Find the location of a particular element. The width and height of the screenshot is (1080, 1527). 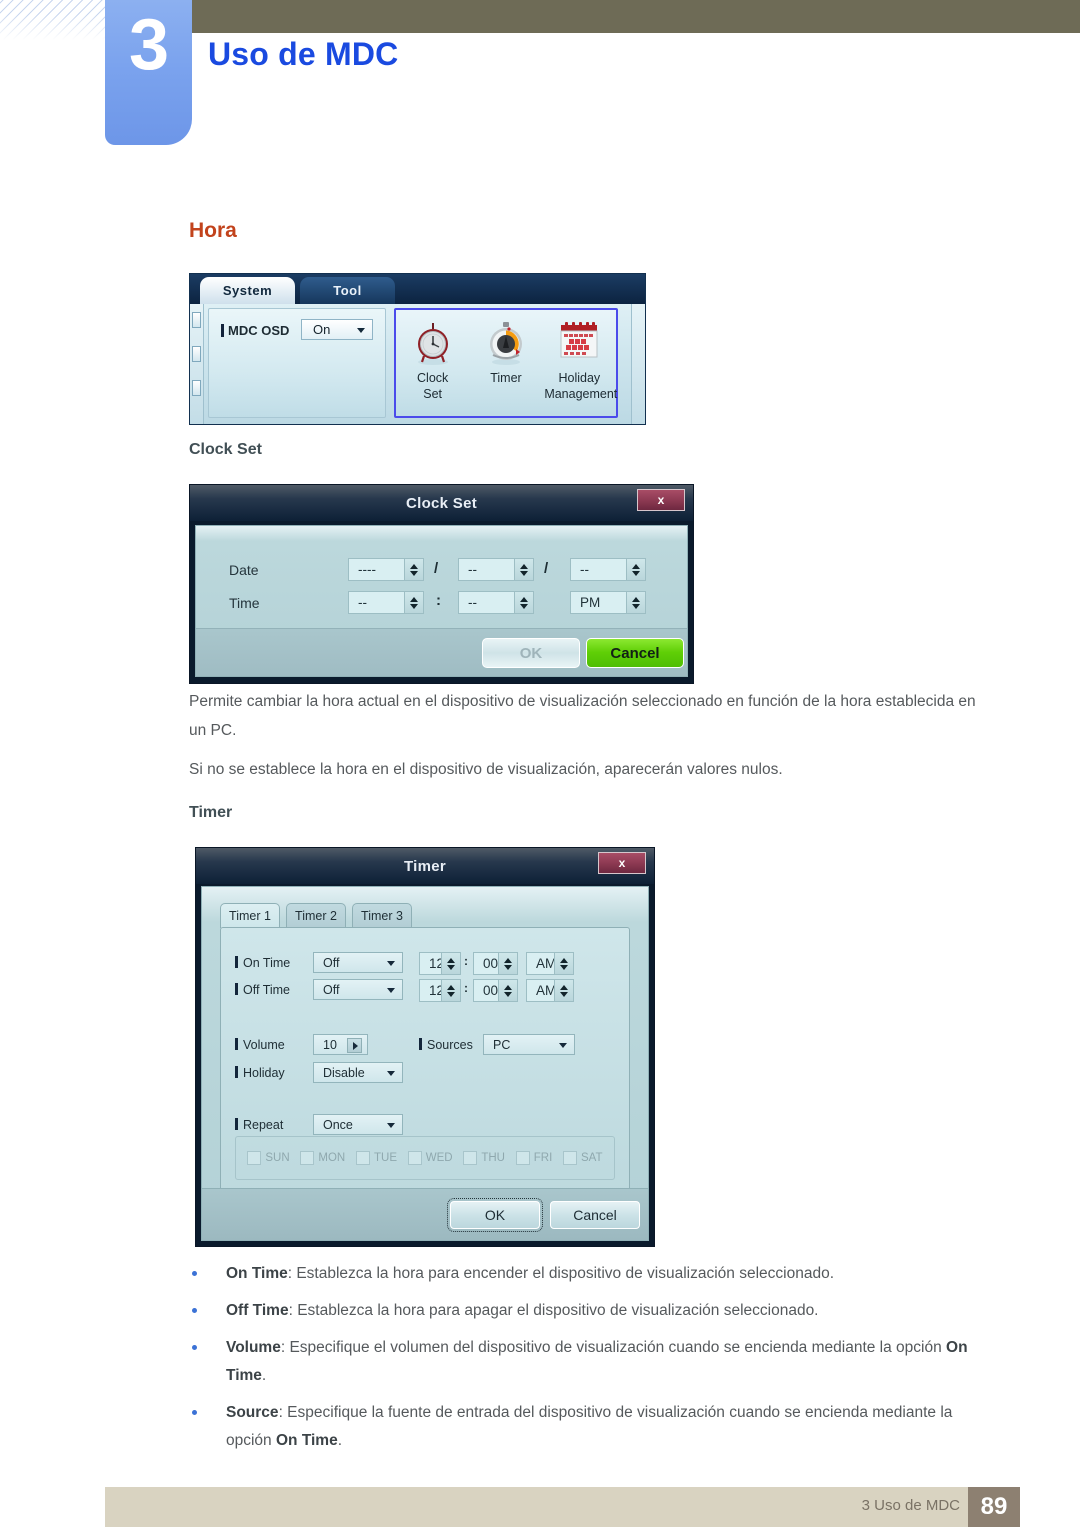

volume-label: Volume is located at coordinates (260, 1045).